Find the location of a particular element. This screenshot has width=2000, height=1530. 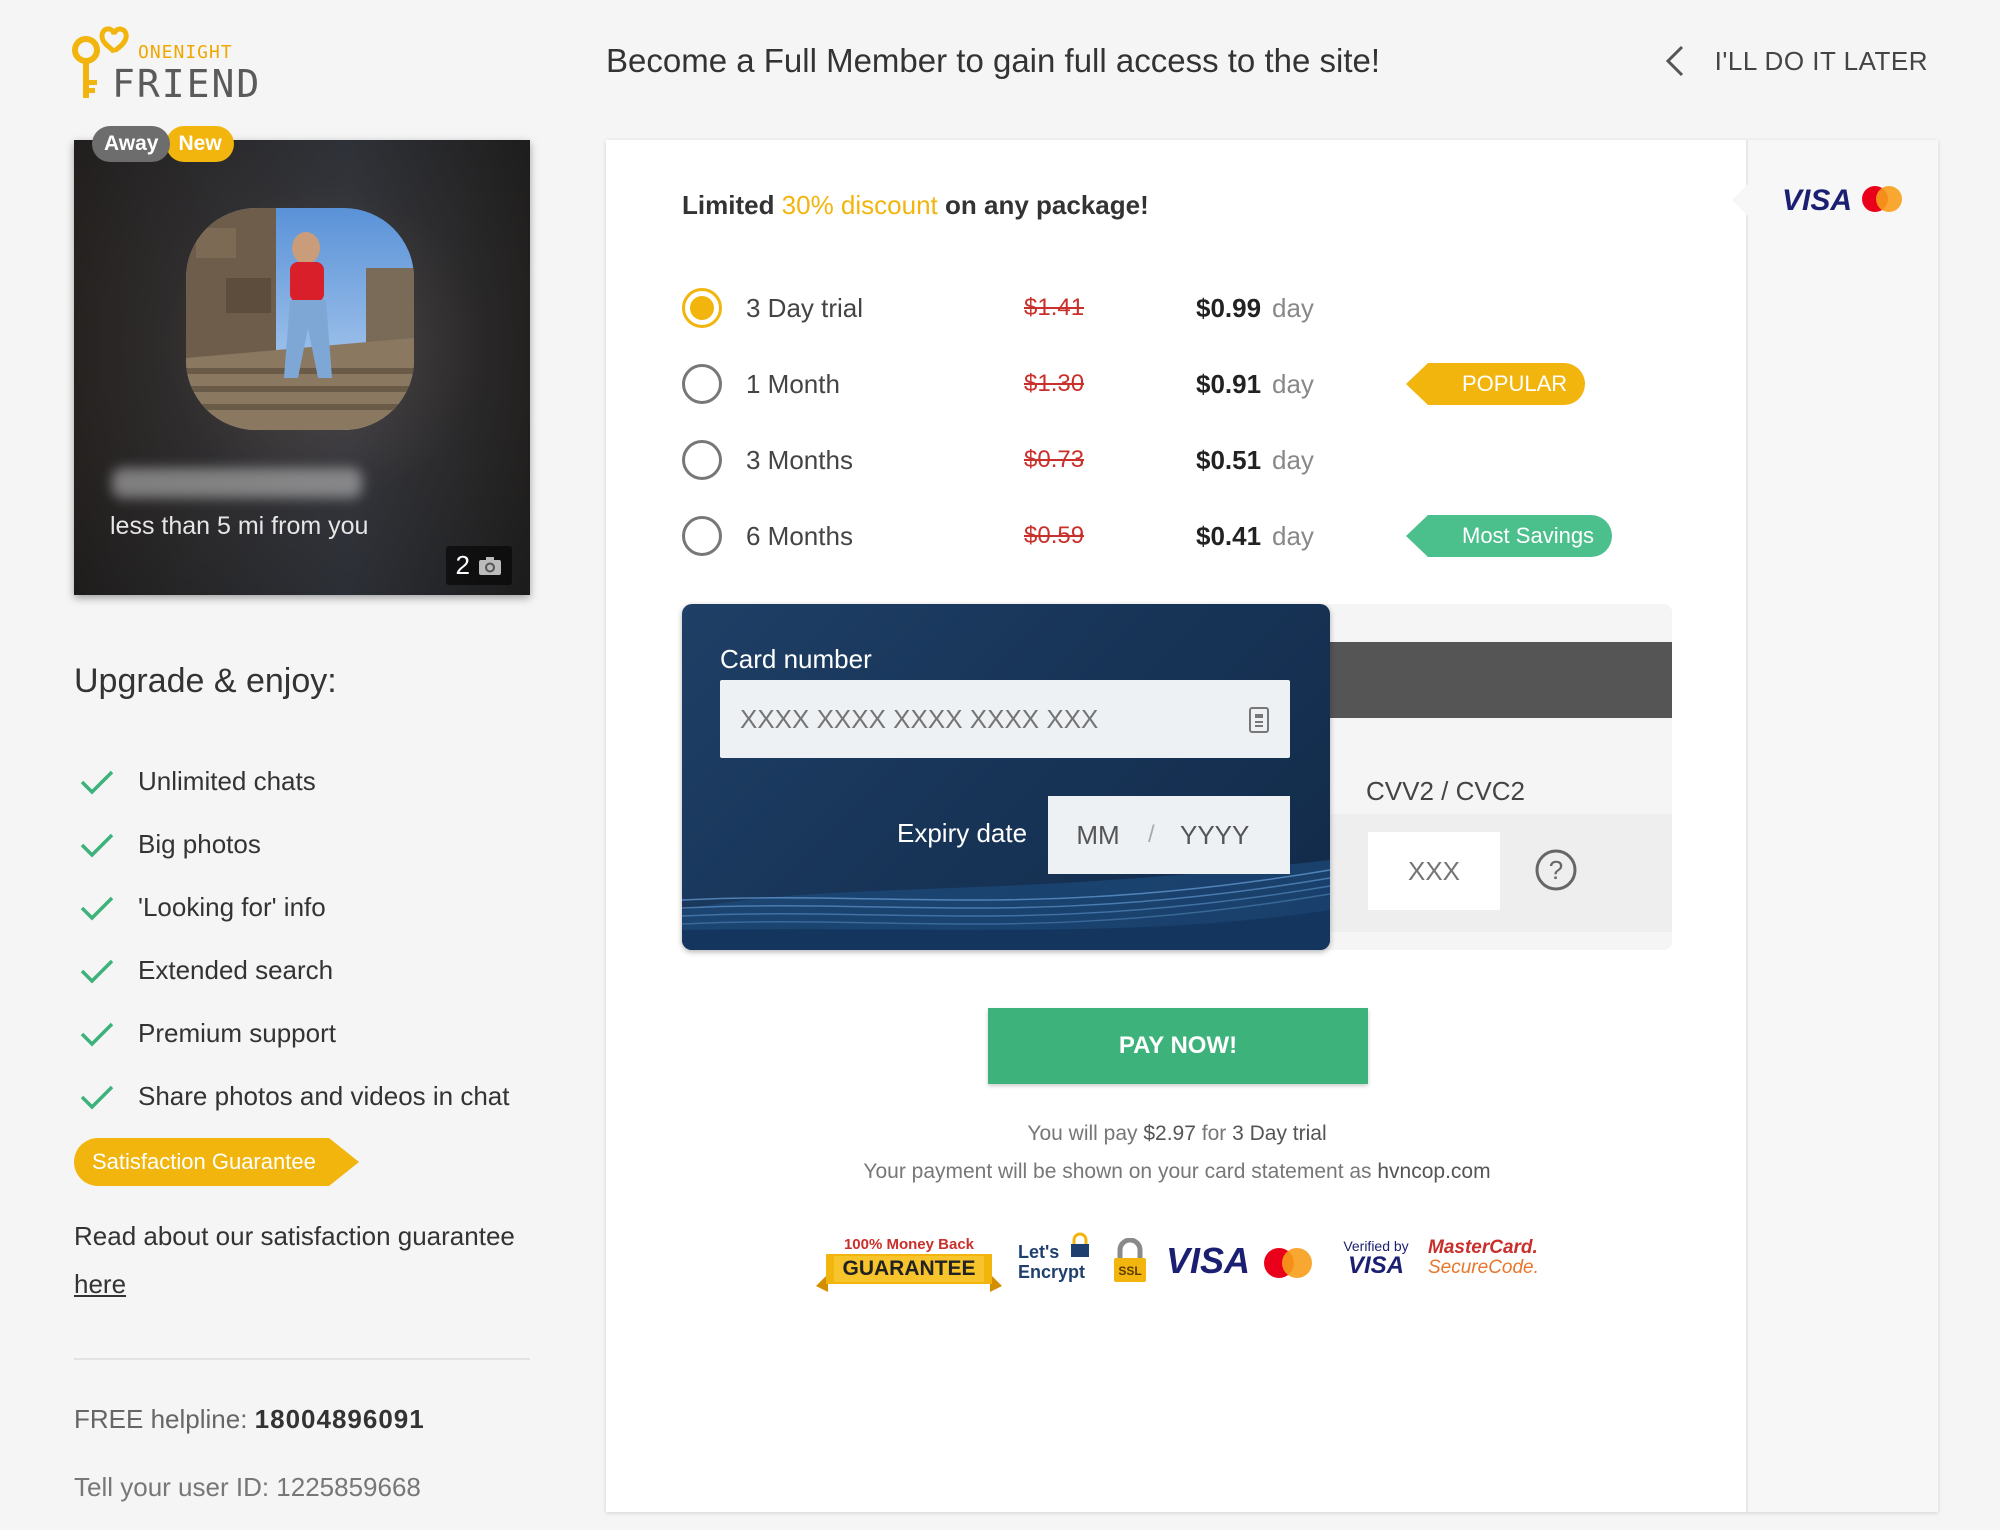

camera-icon is located at coordinates (490, 565).